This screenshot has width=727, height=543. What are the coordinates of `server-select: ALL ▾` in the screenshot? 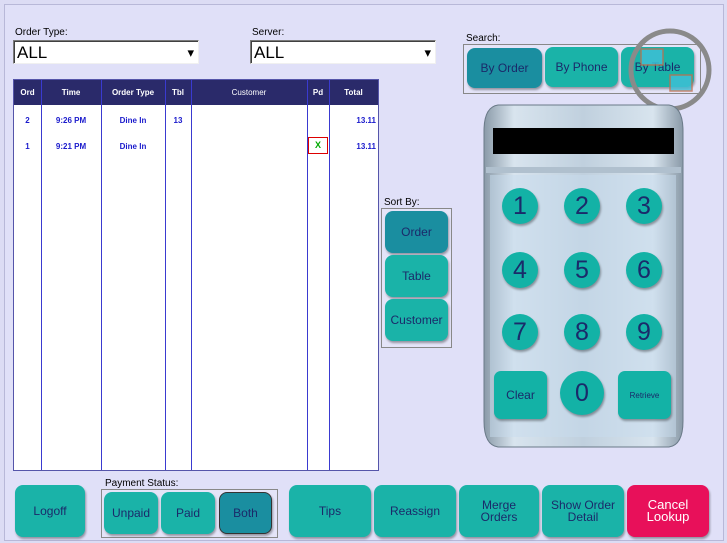 It's located at (343, 52).